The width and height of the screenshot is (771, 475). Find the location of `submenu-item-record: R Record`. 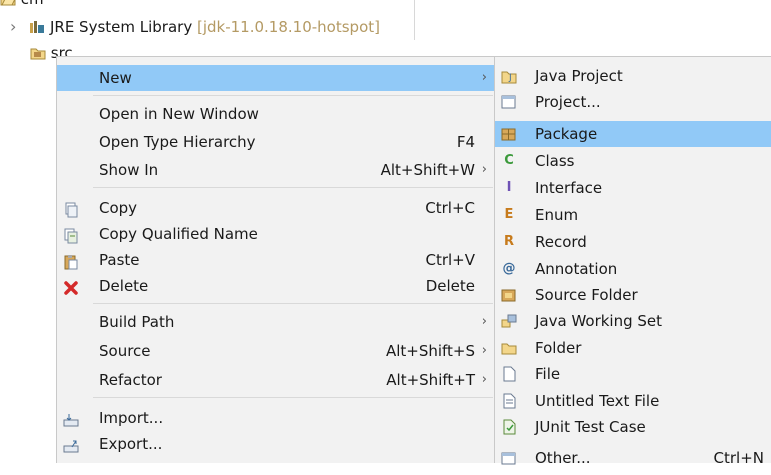

submenu-item-record: R Record is located at coordinates (633, 242).